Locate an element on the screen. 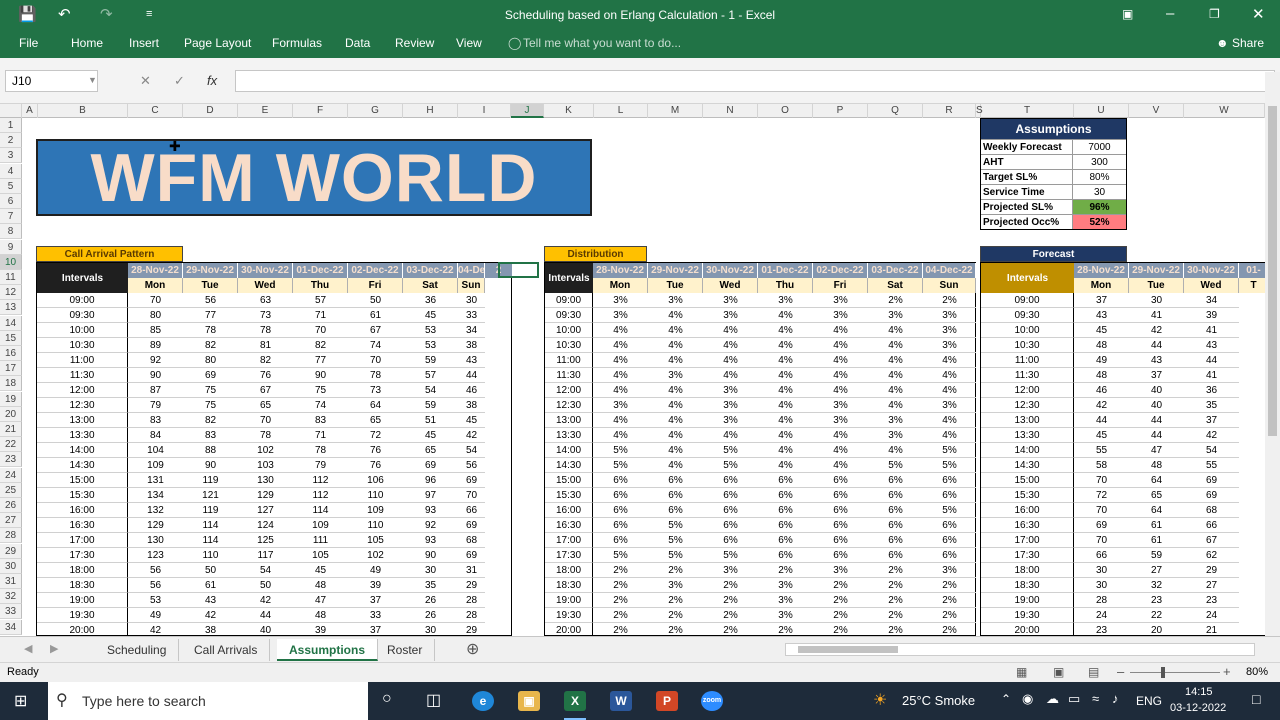  forecast-value-cell: 35 is located at coordinates (1211, 405).